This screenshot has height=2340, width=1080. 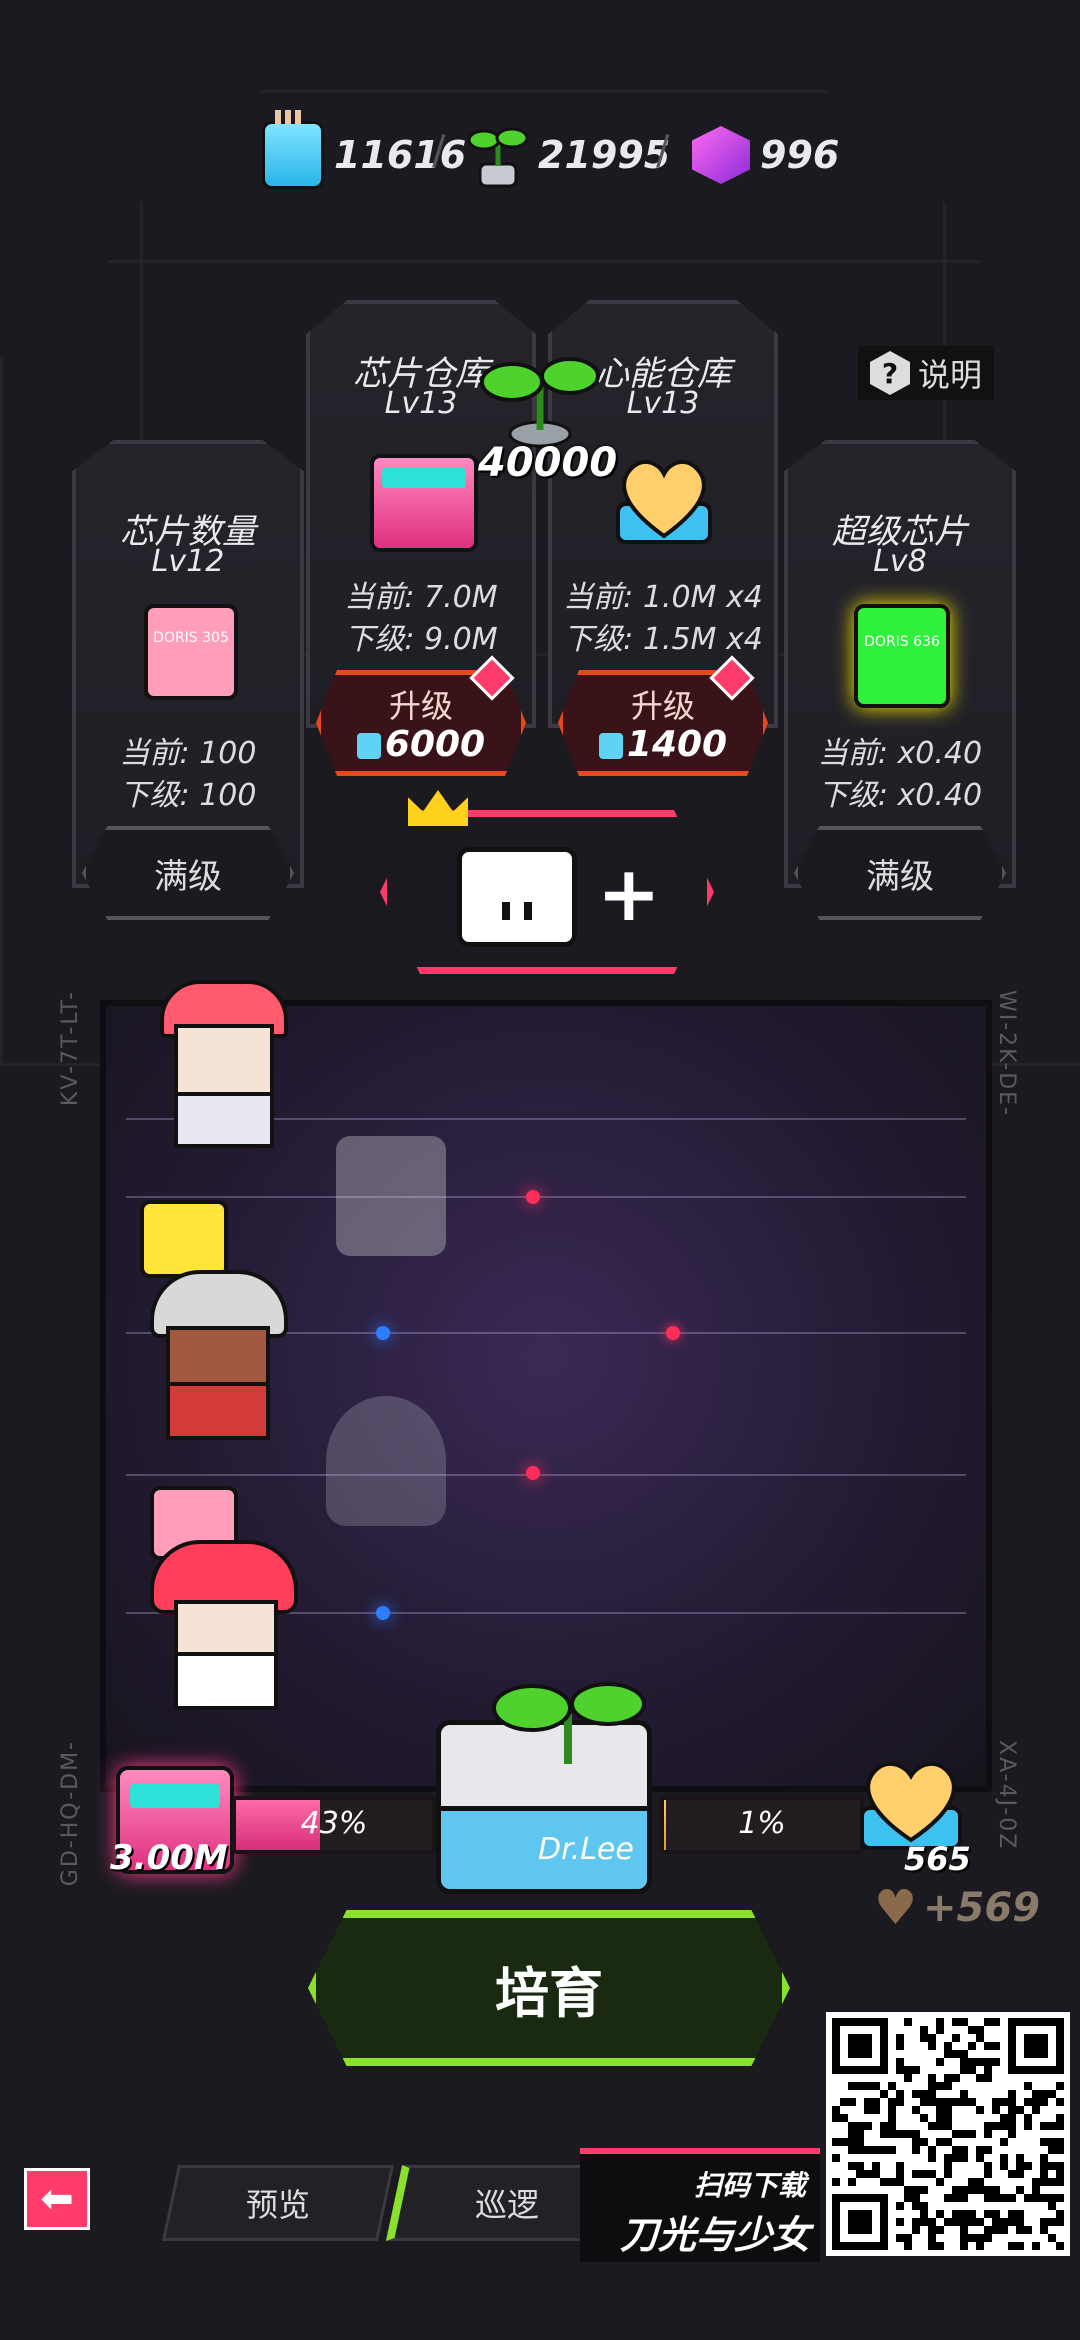 What do you see at coordinates (957, 1908) in the screenshot?
I see `heart-gain: ♥ +569` at bounding box center [957, 1908].